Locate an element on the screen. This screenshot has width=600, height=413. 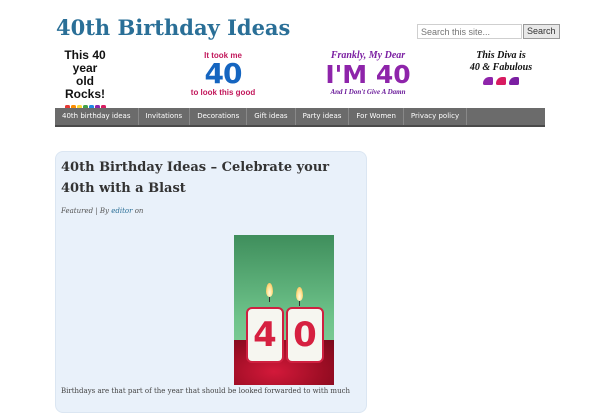
nav-item-party-ideas: Party ideas is located at coordinates (323, 116).